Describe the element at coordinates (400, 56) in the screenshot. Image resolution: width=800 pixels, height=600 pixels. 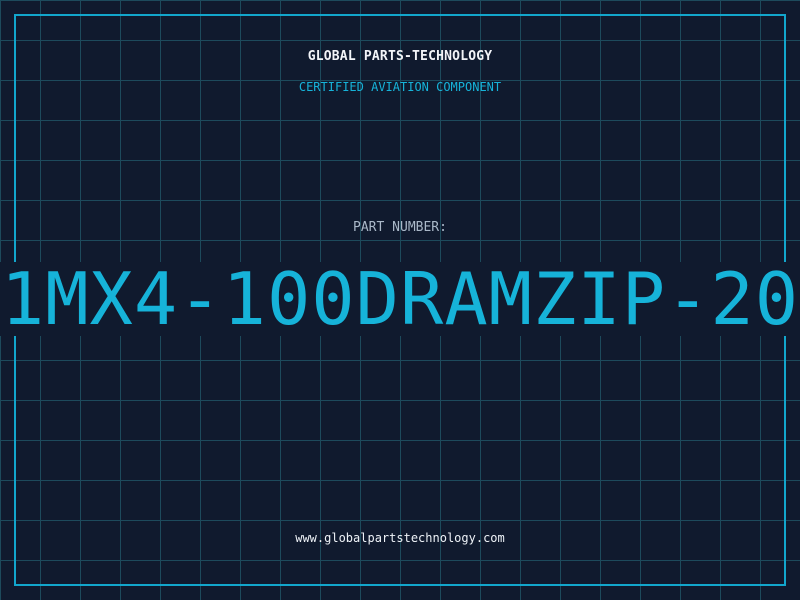
I see `company-name: GLOBAL PARTS-TECHNOLOGY` at that location.